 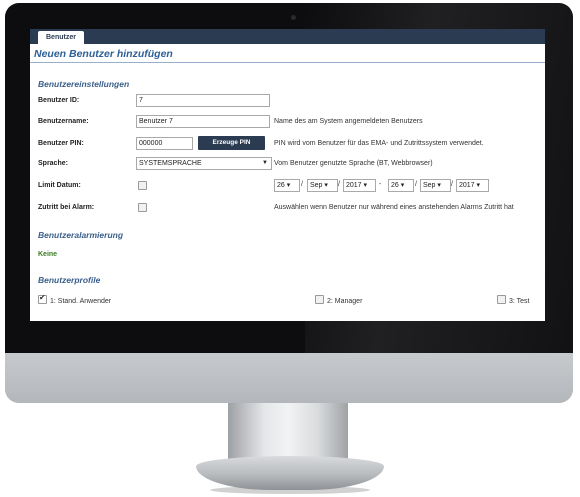 I want to click on to-day-value: 26, so click(x=395, y=185).